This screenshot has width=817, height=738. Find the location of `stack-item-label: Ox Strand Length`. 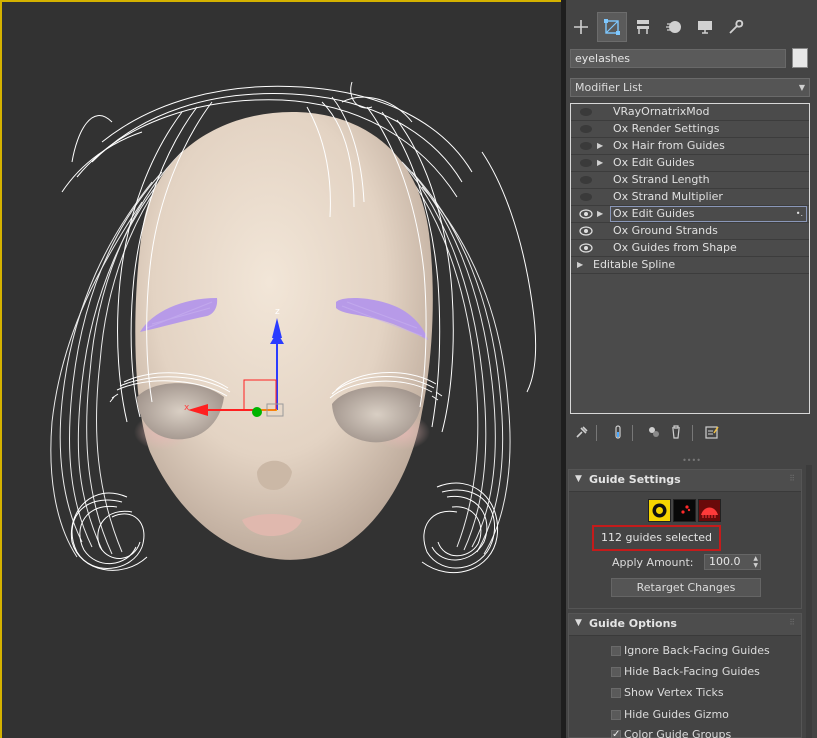

stack-item-label: Ox Strand Length is located at coordinates (661, 179).